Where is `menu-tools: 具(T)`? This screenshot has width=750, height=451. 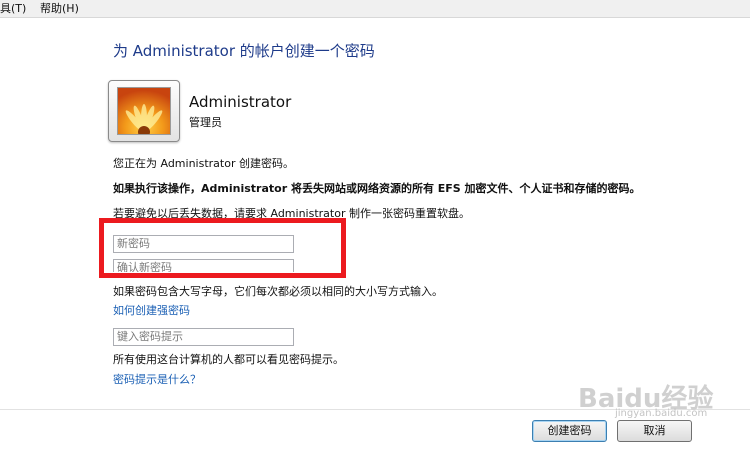
menu-tools: 具(T) is located at coordinates (14, 8).